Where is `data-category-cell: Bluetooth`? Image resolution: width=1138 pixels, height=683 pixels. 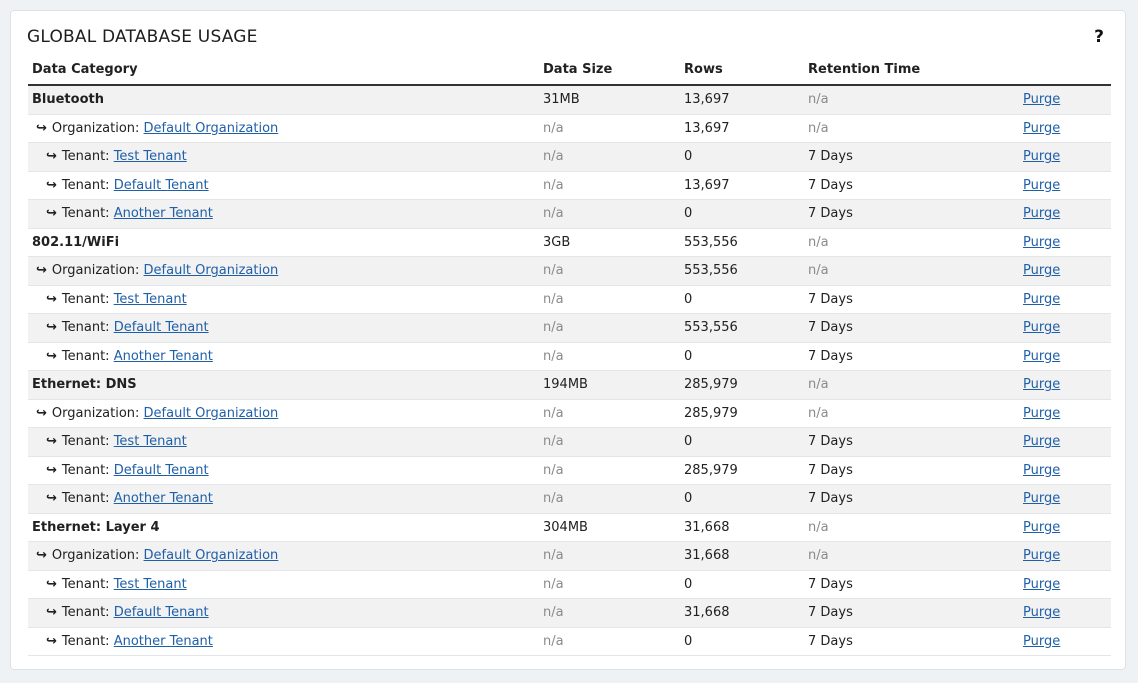
data-category-cell: Bluetooth is located at coordinates (283, 100).